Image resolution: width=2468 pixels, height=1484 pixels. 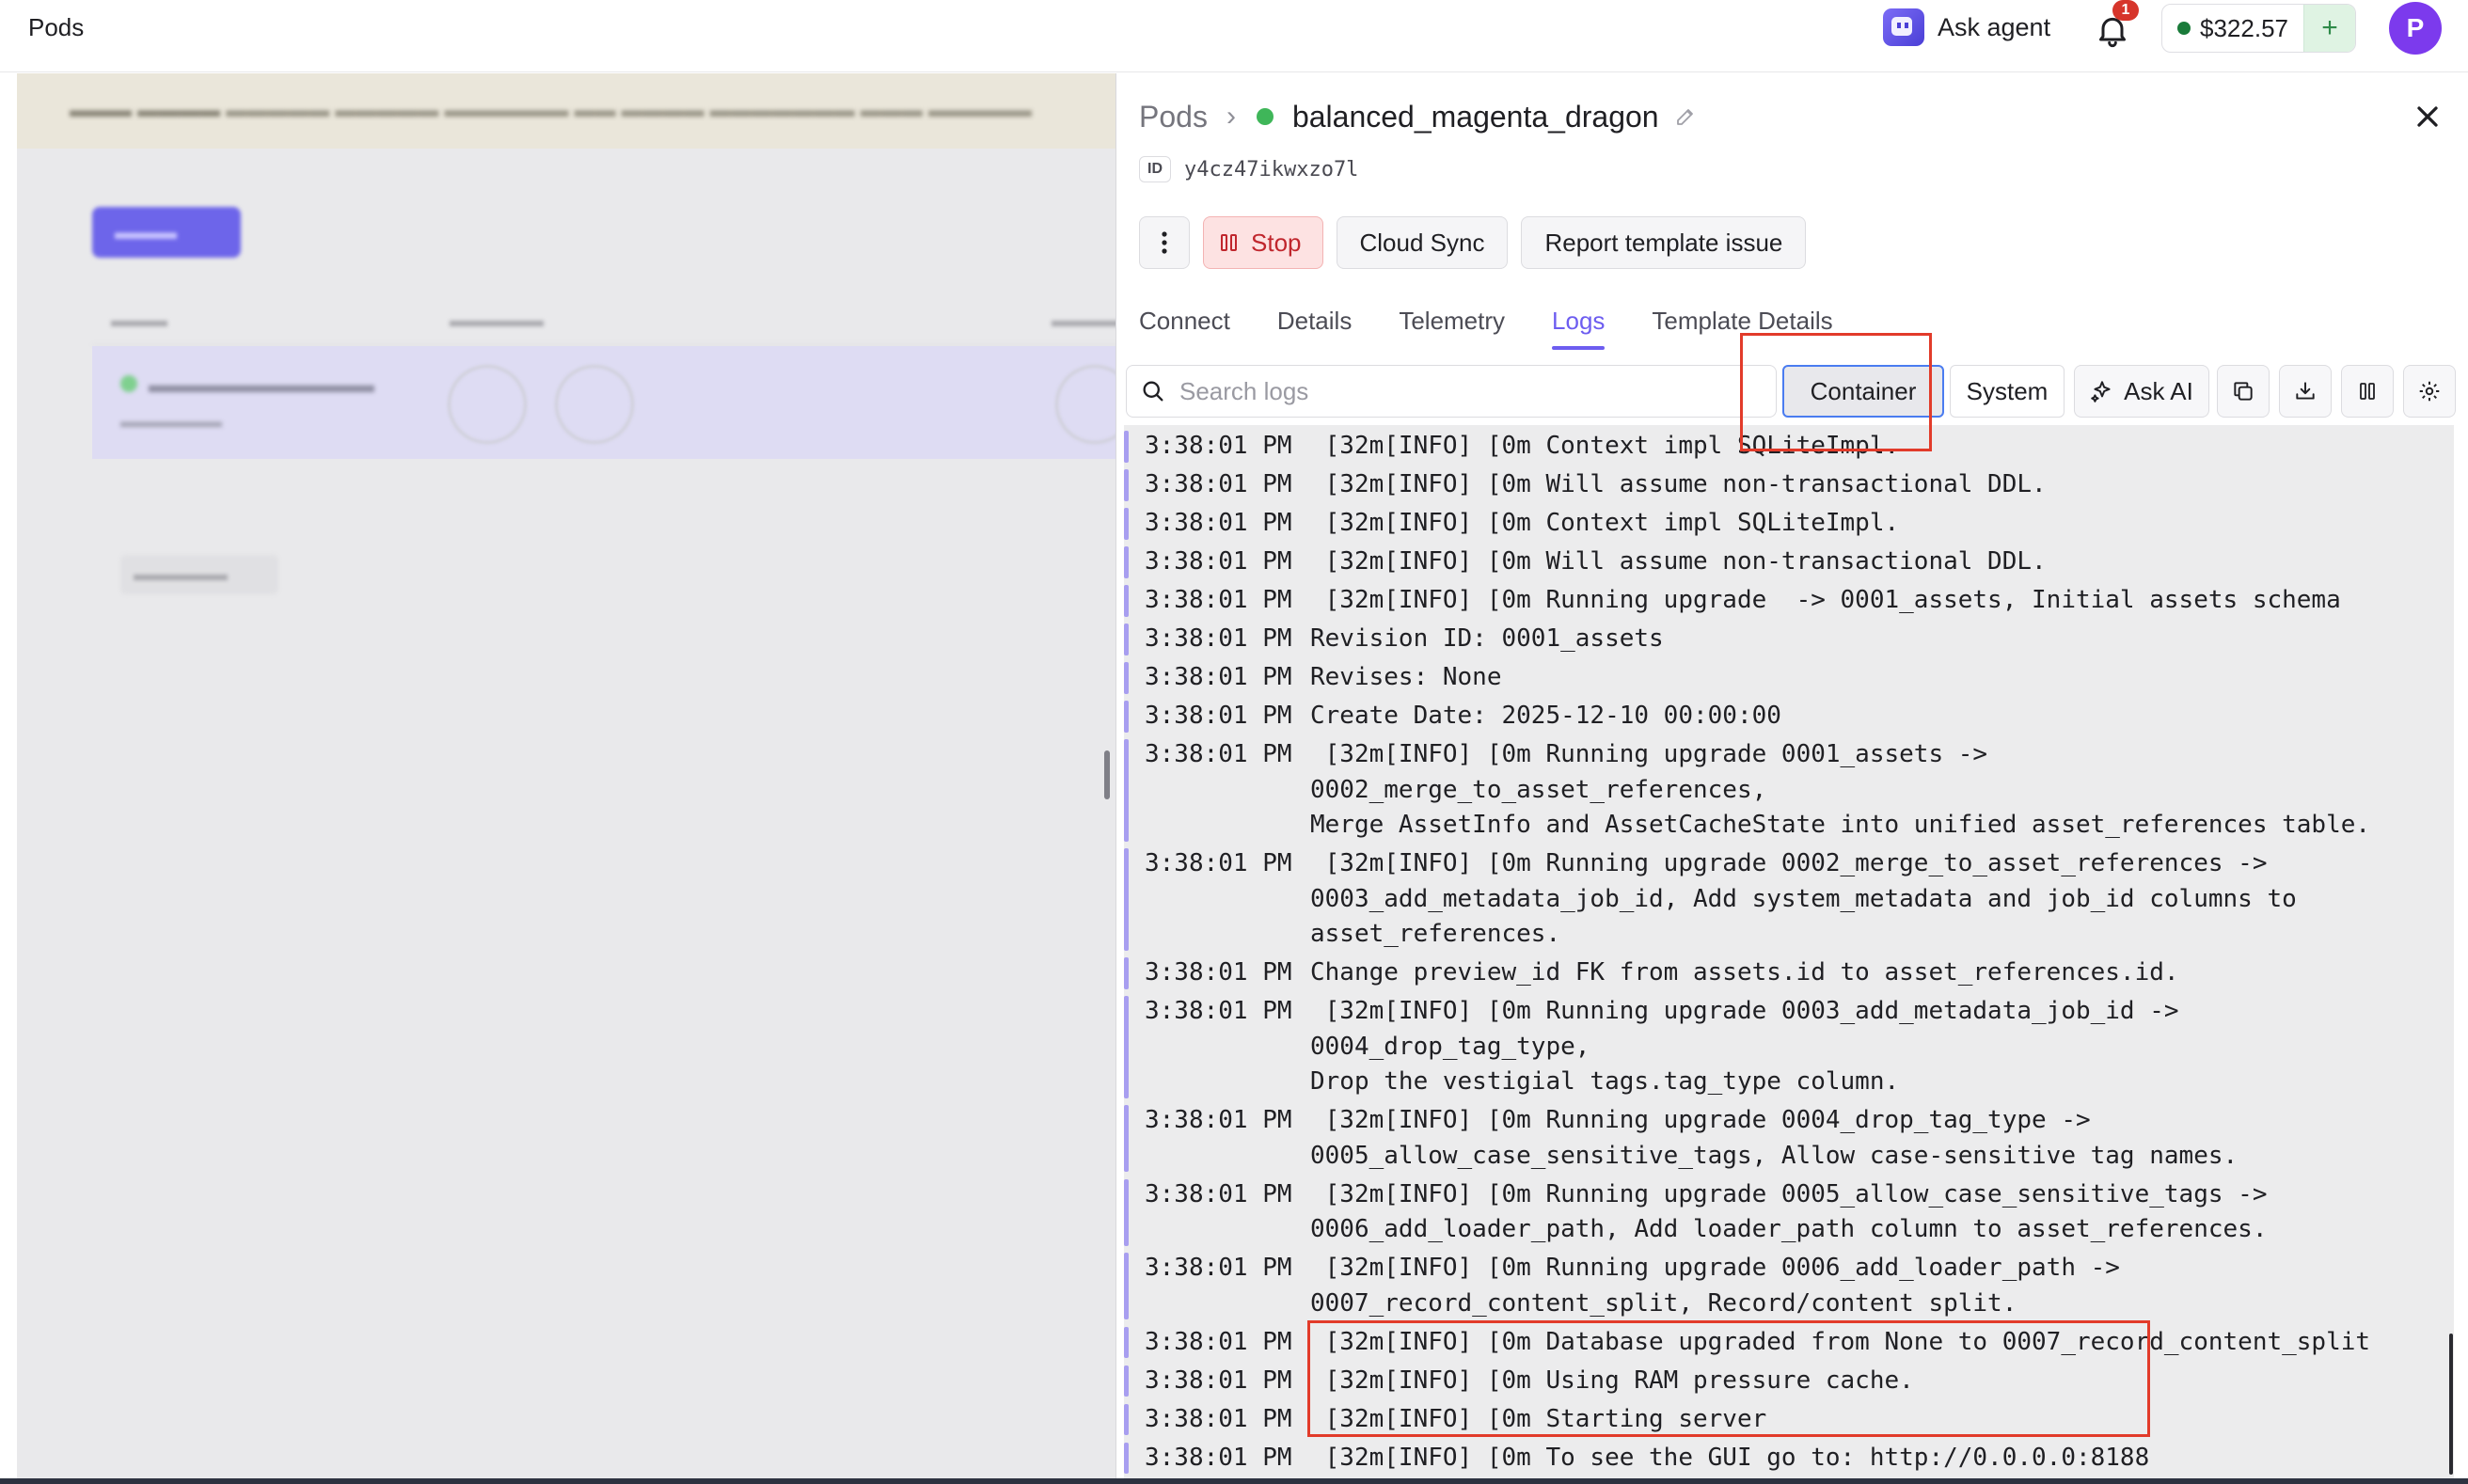 I want to click on balance-widget: $322.57 +, so click(x=2259, y=28).